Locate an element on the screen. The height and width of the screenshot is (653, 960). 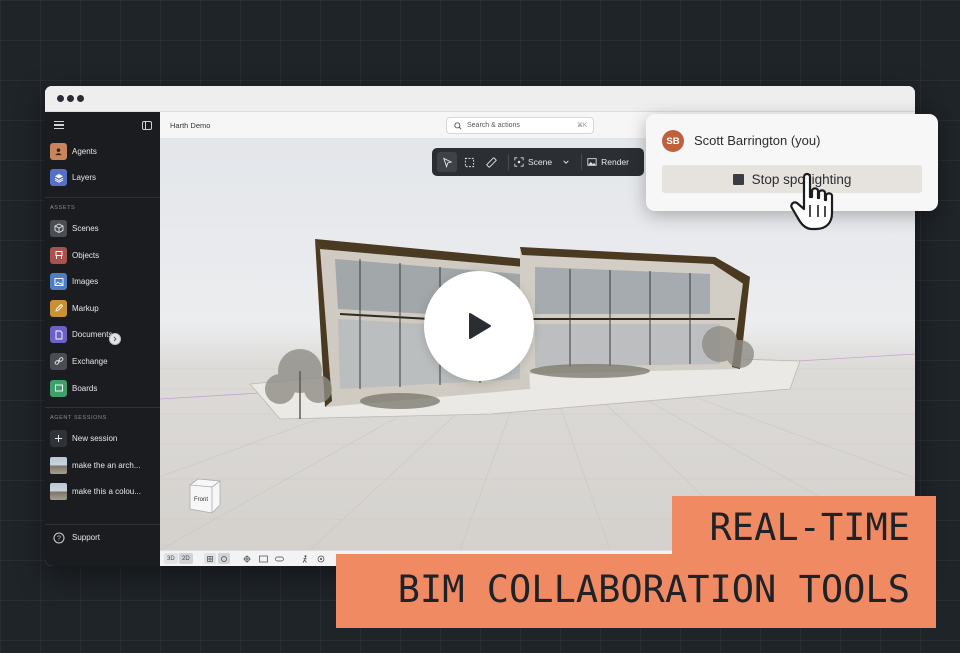
select-tool-button is located at coordinates (447, 162).